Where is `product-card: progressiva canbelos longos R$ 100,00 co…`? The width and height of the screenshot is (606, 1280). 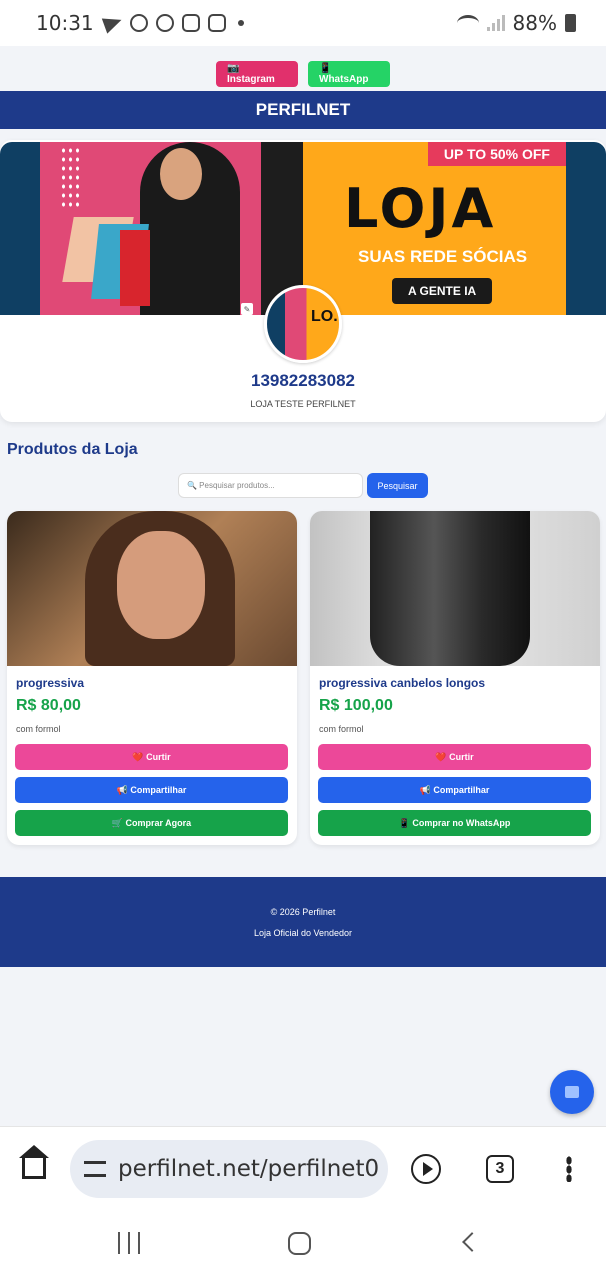 product-card: progressiva canbelos longos R$ 100,00 co… is located at coordinates (455, 678).